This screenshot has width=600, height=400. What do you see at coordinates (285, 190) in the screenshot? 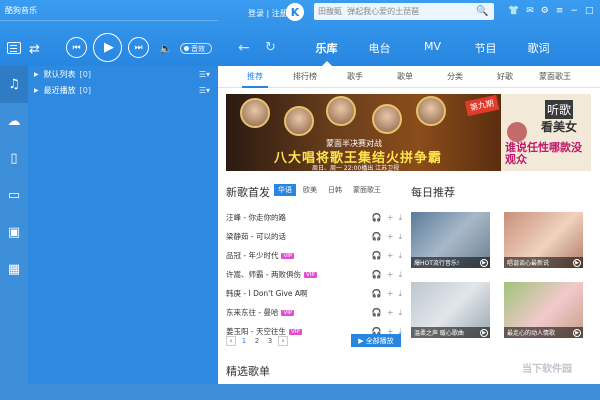
I see `region-tab-chinese: 华语` at bounding box center [285, 190].